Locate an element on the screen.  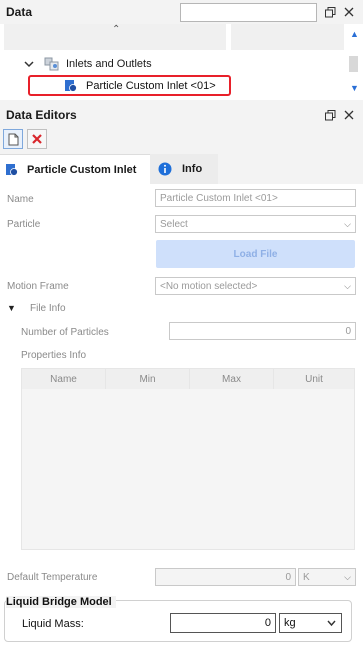
load-file-button: Load File is located at coordinates (255, 254).